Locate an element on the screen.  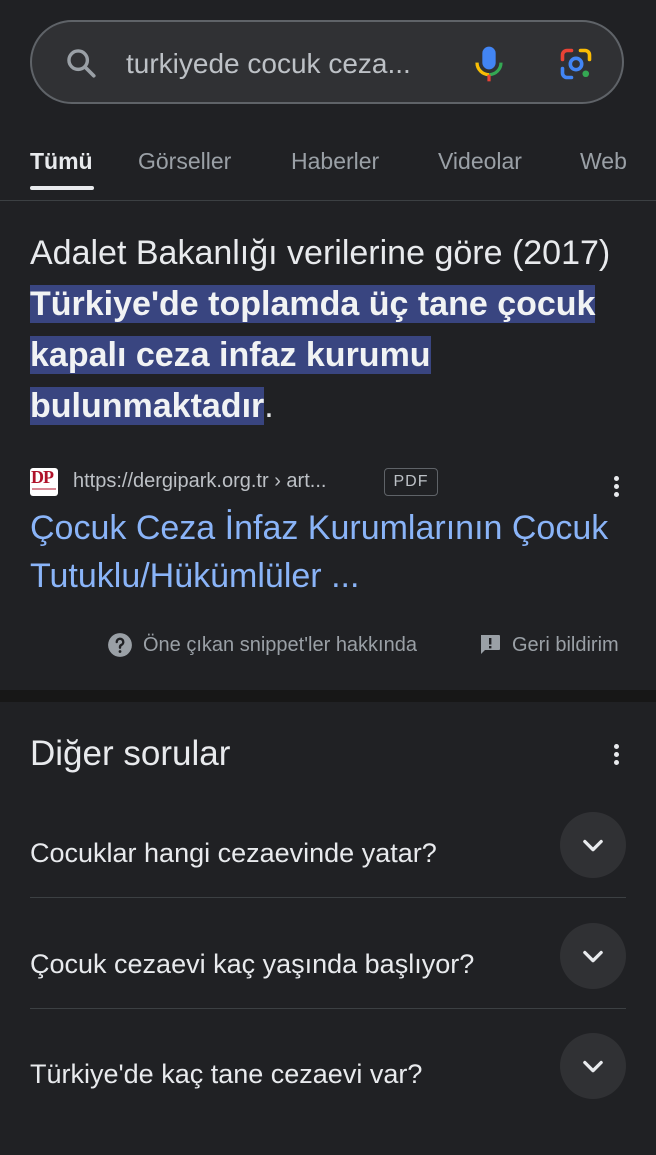
tabs-divider is located at coordinates (328, 200).